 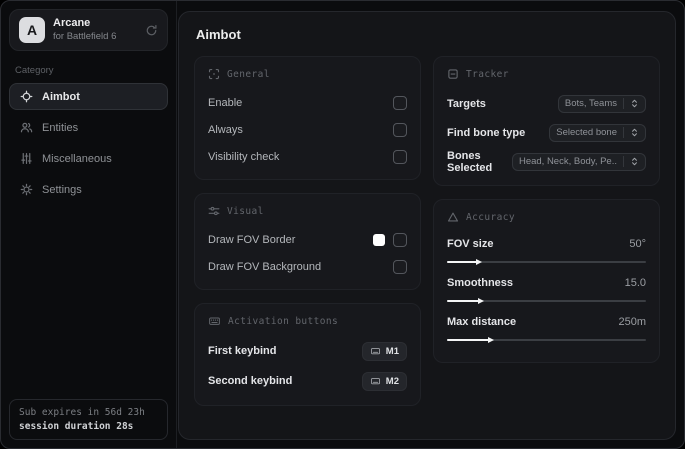 I want to click on setting-row-visibility-check: Visibility check, so click(x=307, y=156).